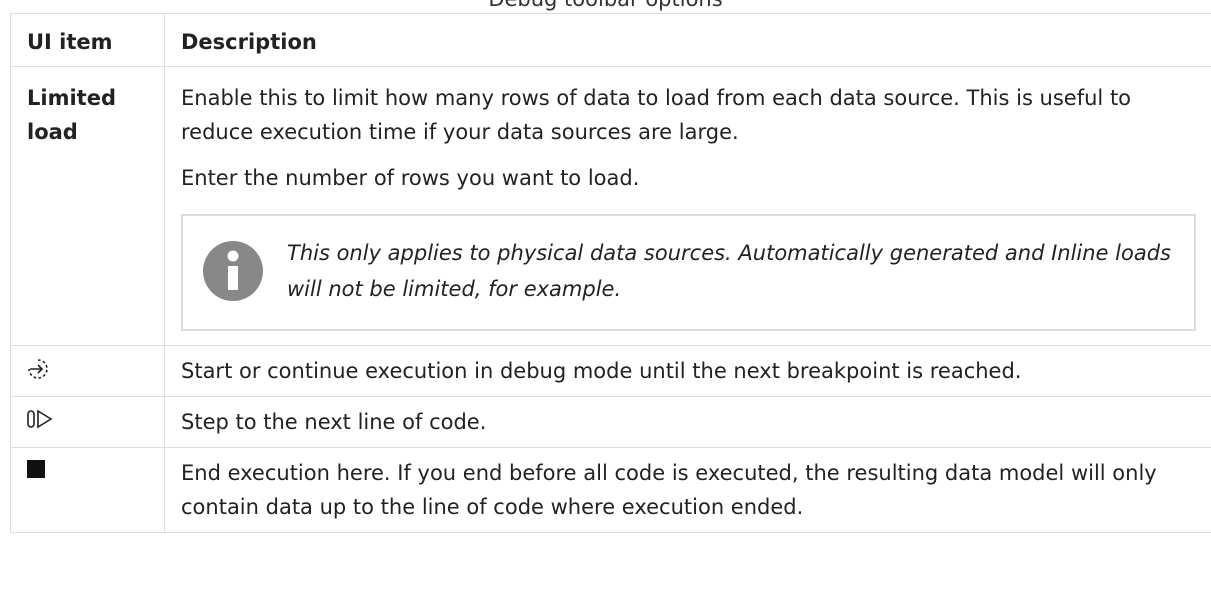  What do you see at coordinates (38, 369) in the screenshot?
I see `debug-run-icon` at bounding box center [38, 369].